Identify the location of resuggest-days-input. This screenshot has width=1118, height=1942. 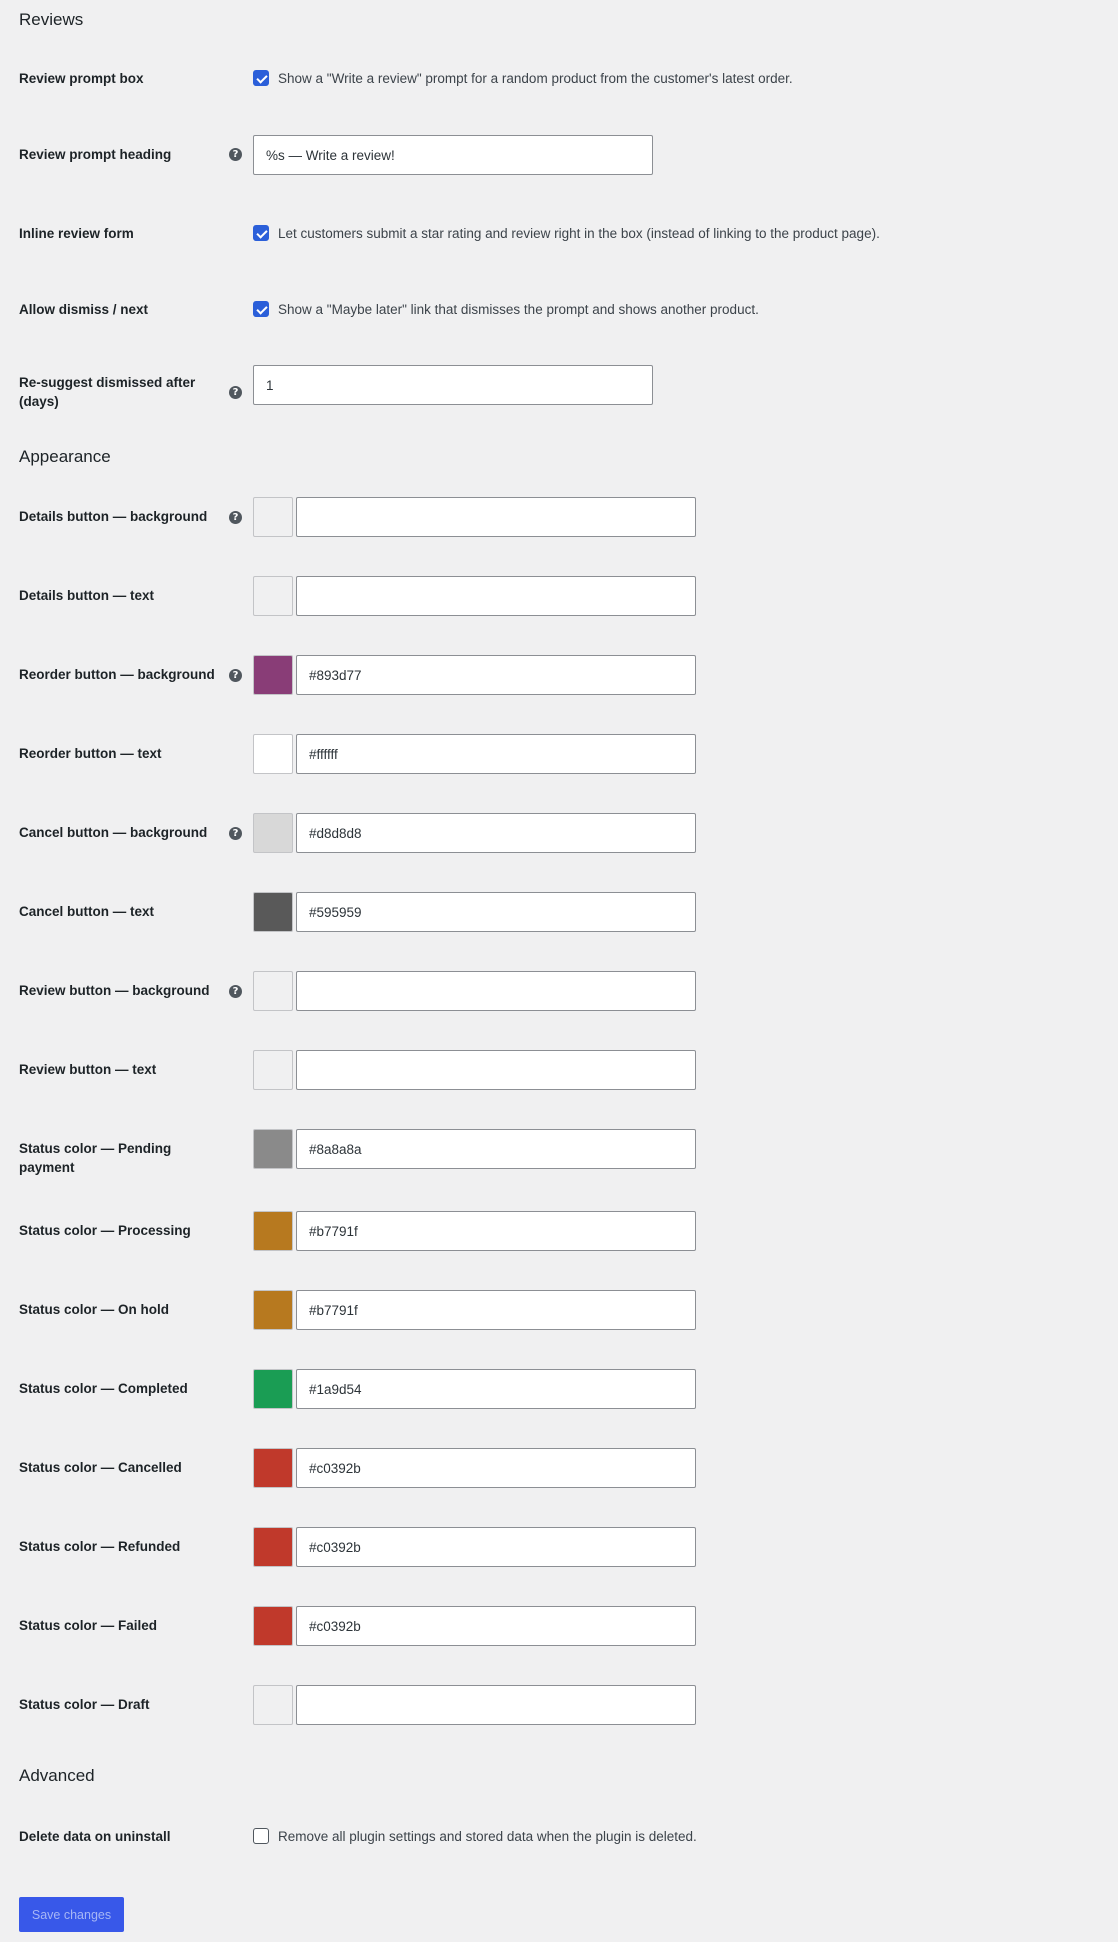
(453, 385).